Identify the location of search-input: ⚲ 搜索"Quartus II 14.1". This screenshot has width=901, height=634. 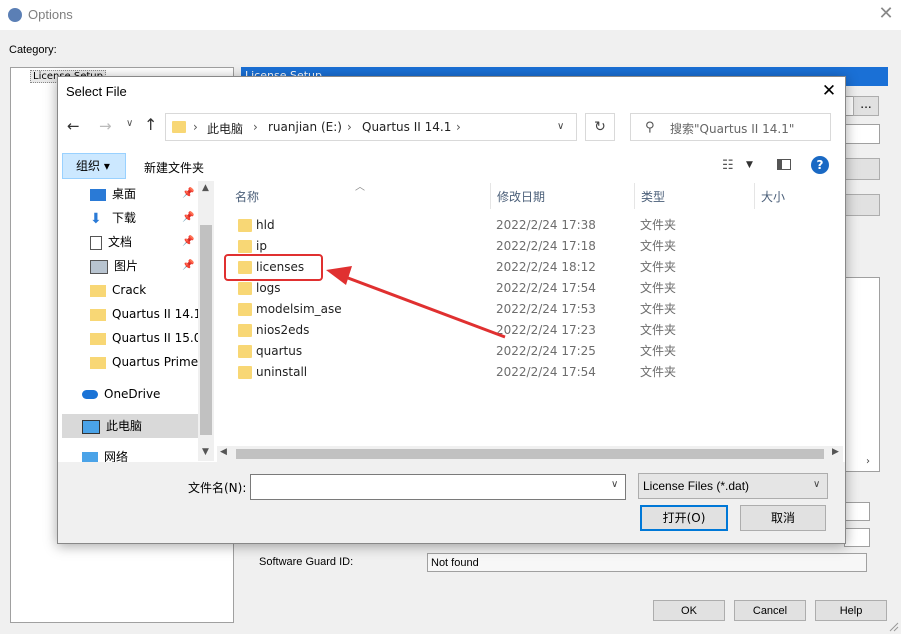
(730, 127).